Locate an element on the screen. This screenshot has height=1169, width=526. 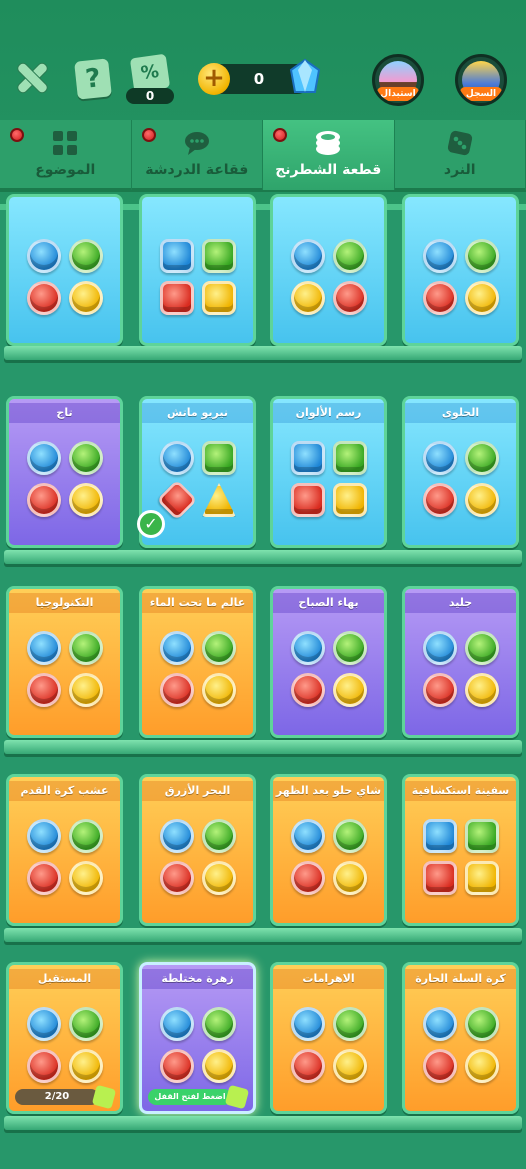
dice-icon is located at coordinates (459, 143).